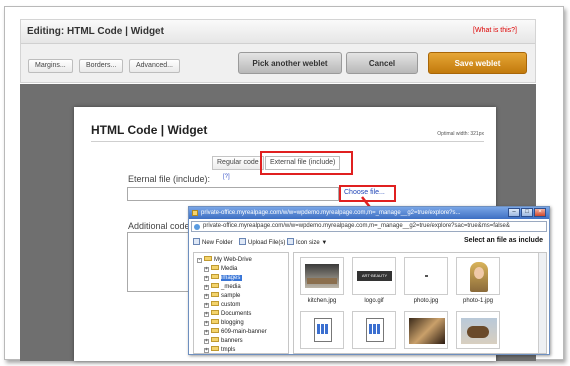  I want to click on portrait-photo-thumbnail, so click(478, 276).